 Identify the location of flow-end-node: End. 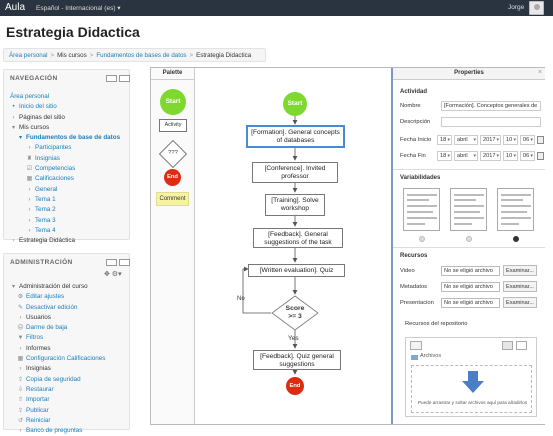
(295, 386).